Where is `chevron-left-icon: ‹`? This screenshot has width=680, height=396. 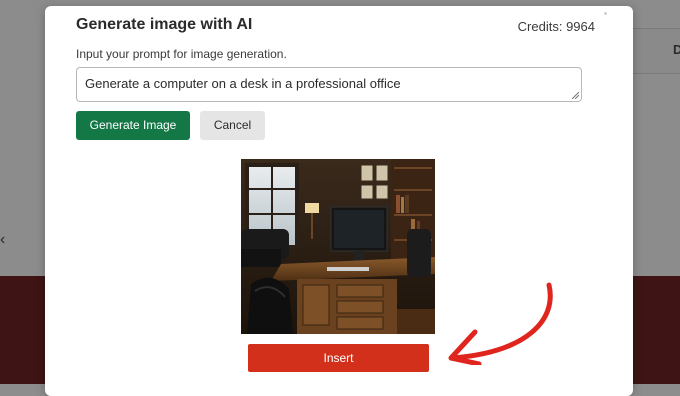
chevron-left-icon: ‹ is located at coordinates (5, 240).